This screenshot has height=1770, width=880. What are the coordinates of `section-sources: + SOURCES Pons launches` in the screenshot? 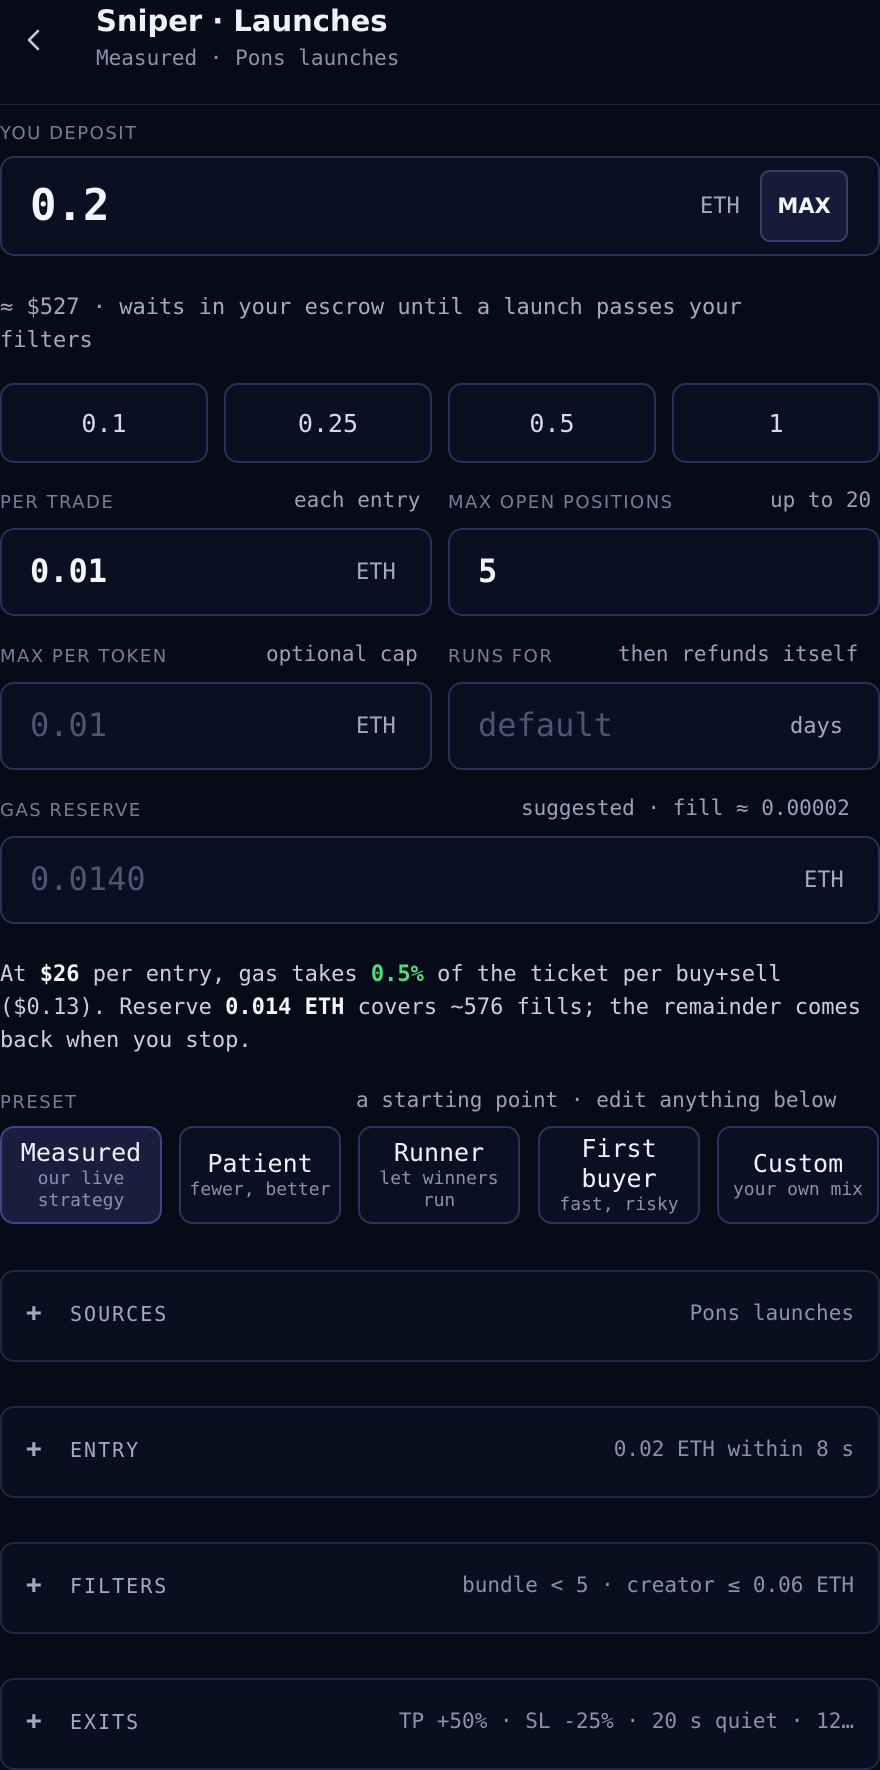 It's located at (440, 1316).